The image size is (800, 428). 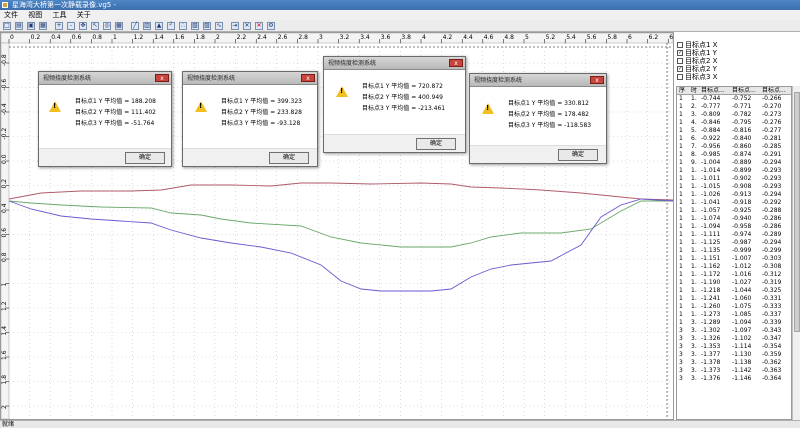 What do you see at coordinates (734, 203) in the screenshot?
I see `table-row: 1 1. -1.041 -0.918 -0.292` at bounding box center [734, 203].